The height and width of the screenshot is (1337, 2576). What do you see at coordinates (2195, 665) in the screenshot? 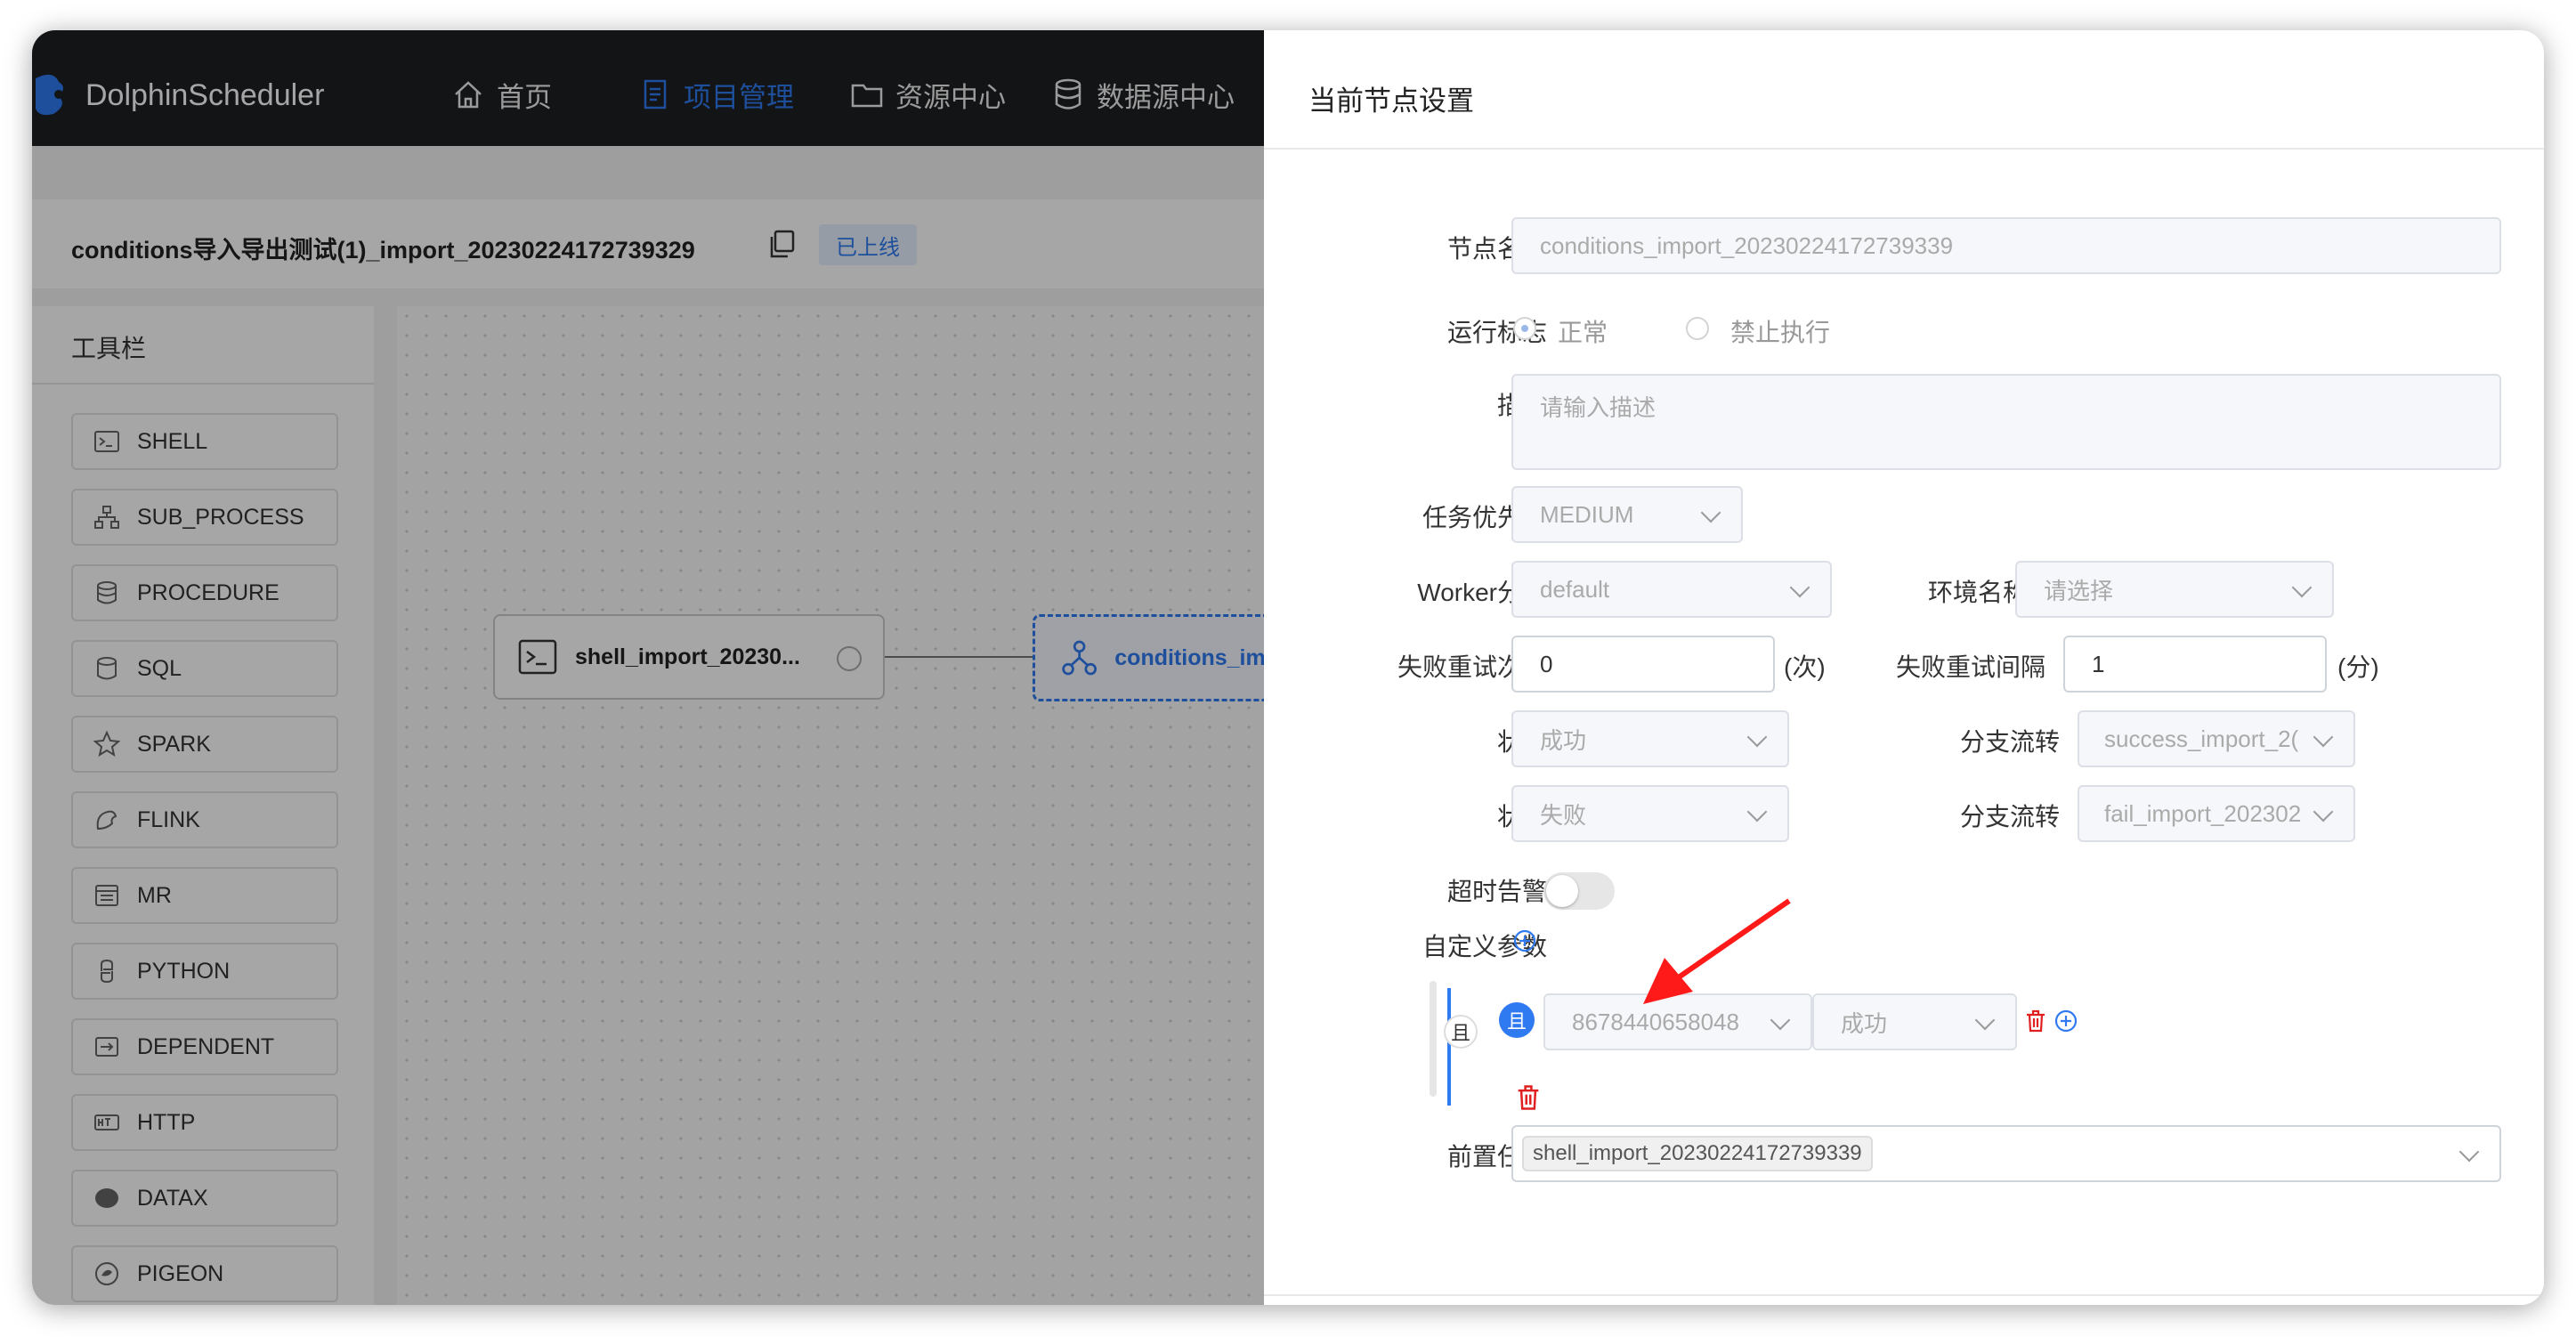
I see `retry-interval-input: 1` at bounding box center [2195, 665].